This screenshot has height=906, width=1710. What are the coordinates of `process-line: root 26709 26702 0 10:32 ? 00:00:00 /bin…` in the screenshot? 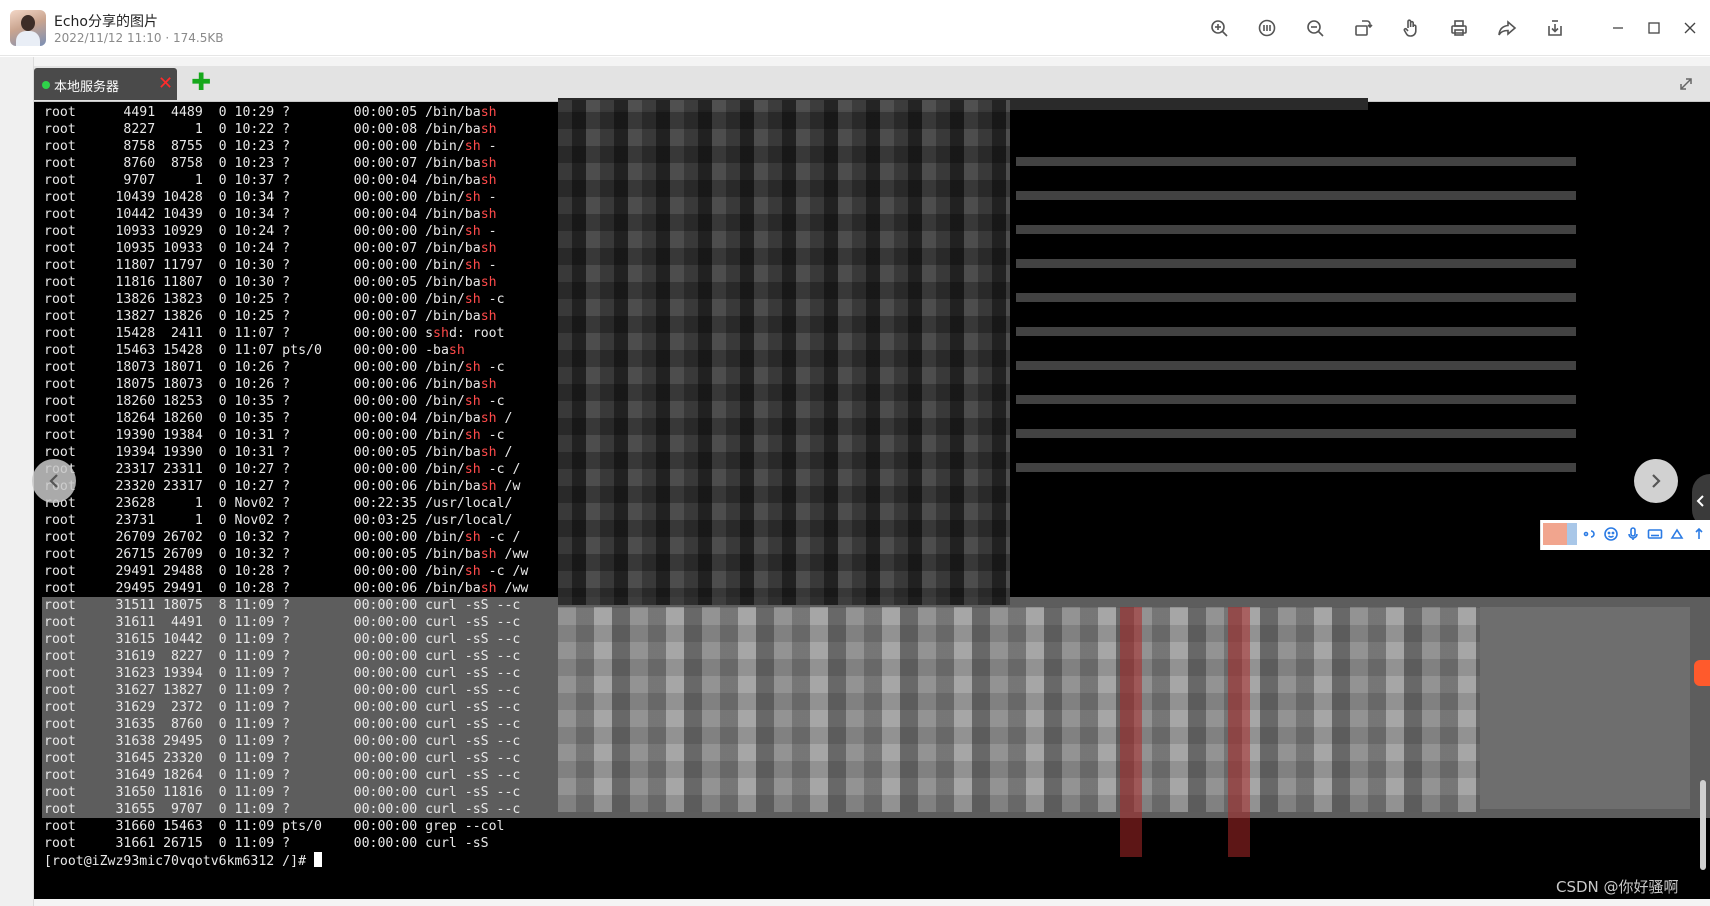 It's located at (282, 537).